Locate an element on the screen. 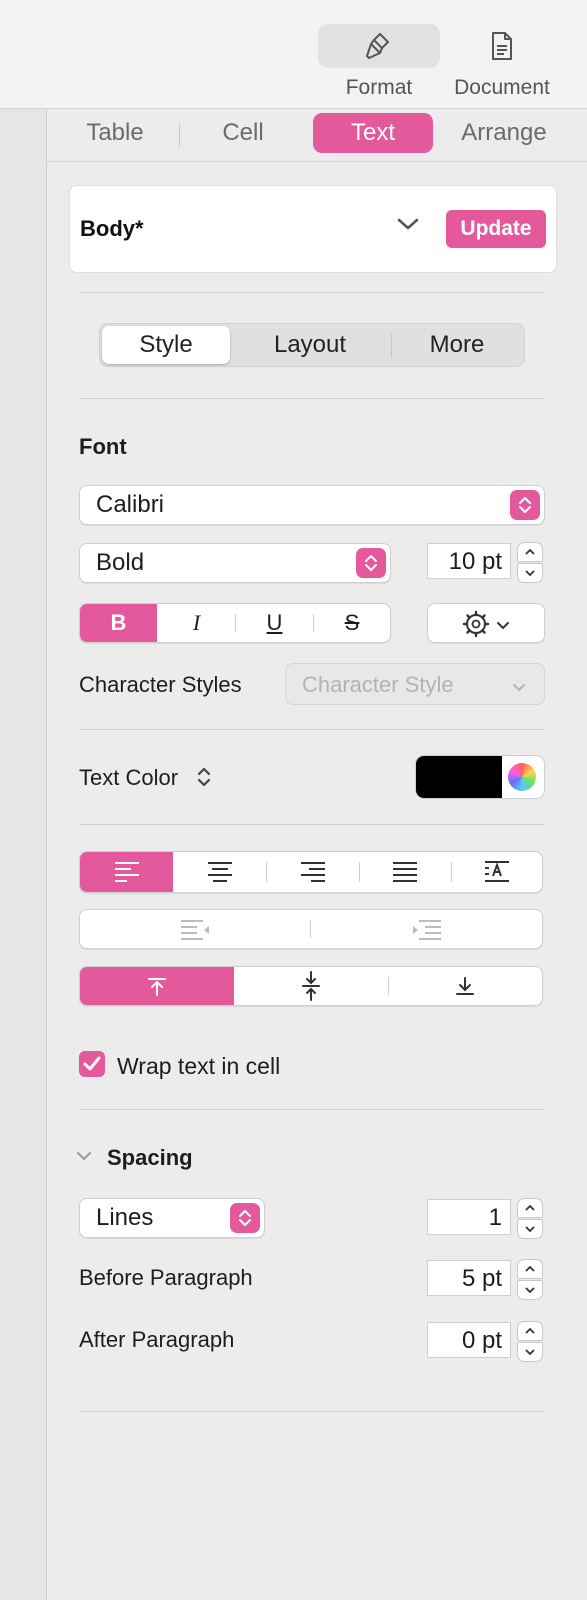 This screenshot has width=587, height=1600. typeface-popup: Bold is located at coordinates (235, 563).